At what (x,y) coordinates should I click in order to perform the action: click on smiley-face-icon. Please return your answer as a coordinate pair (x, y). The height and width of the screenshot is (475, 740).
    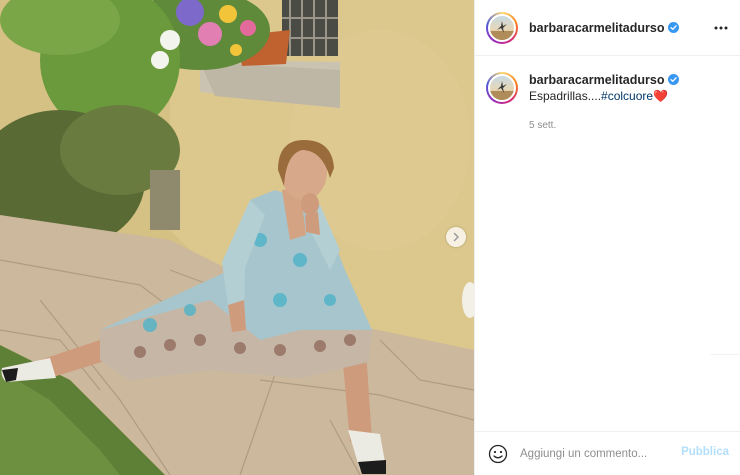
    Looking at the image, I should click on (498, 454).